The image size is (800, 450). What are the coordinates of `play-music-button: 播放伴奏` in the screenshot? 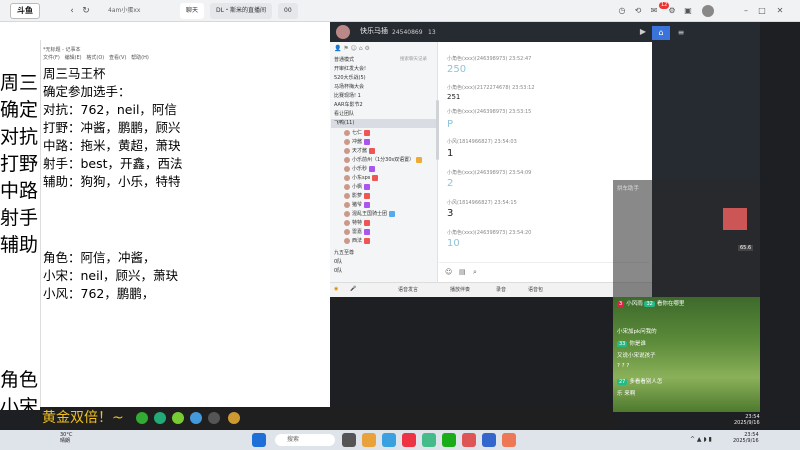 It's located at (460, 289).